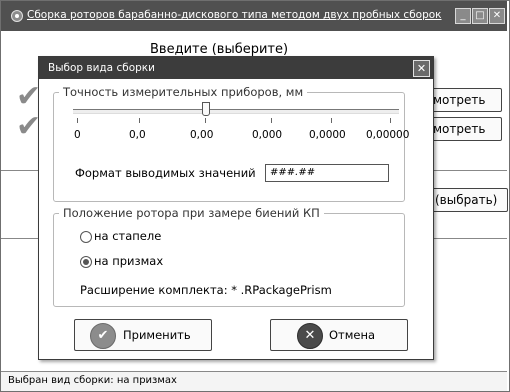 This screenshot has height=392, width=510. What do you see at coordinates (101, 68) in the screenshot?
I see `dialog-title: Выбор вида сборки` at bounding box center [101, 68].